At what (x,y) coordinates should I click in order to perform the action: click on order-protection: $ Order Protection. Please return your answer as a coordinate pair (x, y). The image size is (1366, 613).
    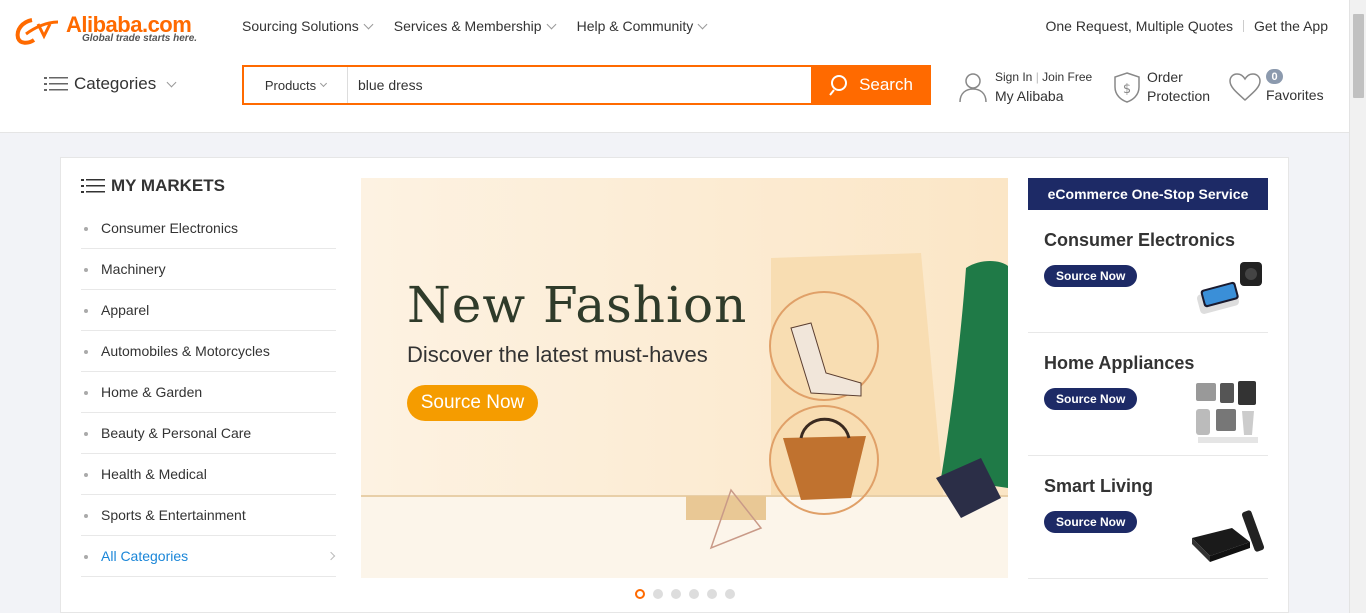
    Looking at the image, I should click on (1161, 87).